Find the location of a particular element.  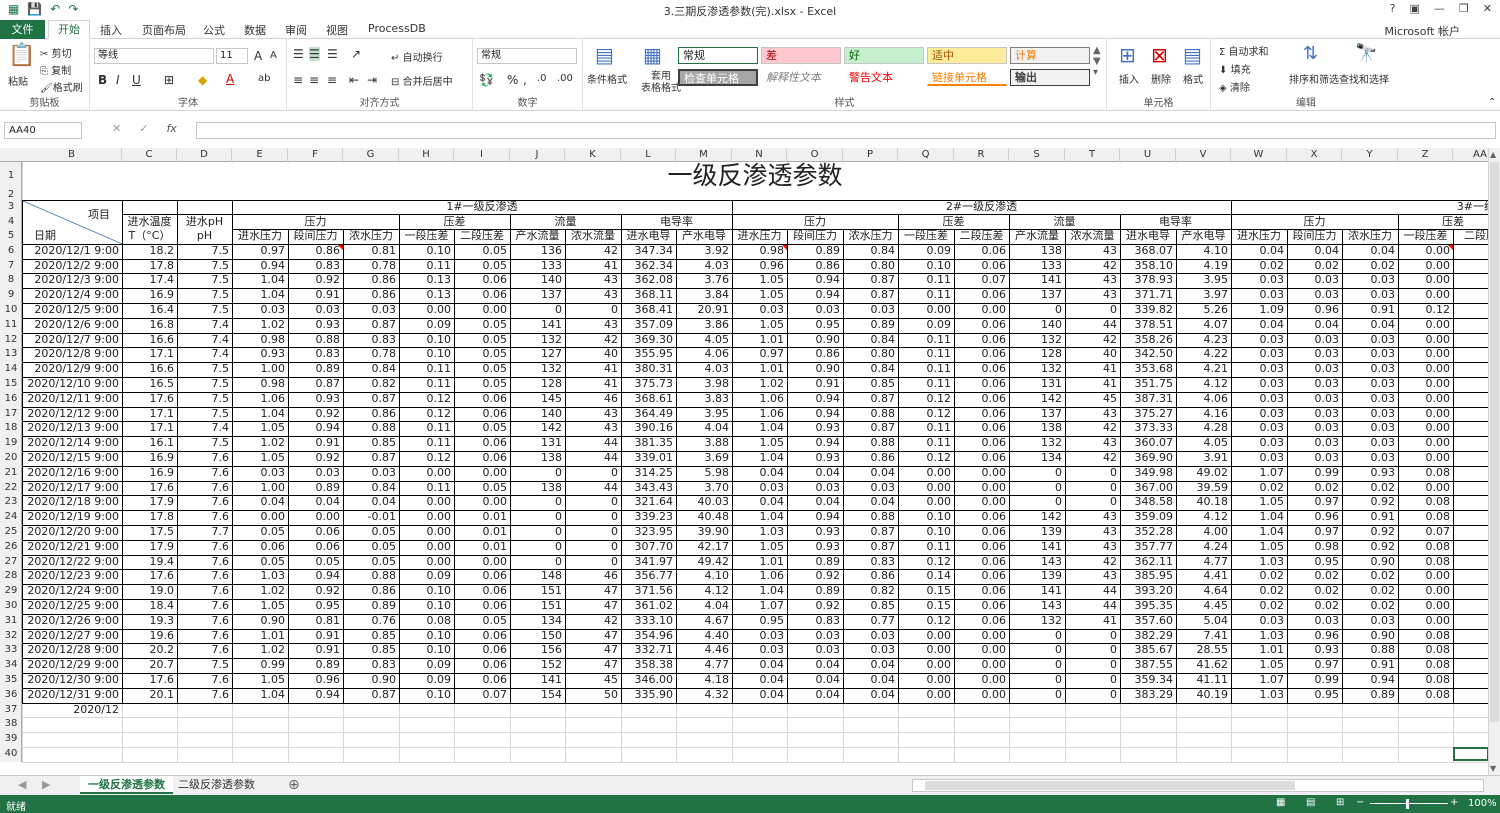

data-cell: 353.68 is located at coordinates (1147, 369).